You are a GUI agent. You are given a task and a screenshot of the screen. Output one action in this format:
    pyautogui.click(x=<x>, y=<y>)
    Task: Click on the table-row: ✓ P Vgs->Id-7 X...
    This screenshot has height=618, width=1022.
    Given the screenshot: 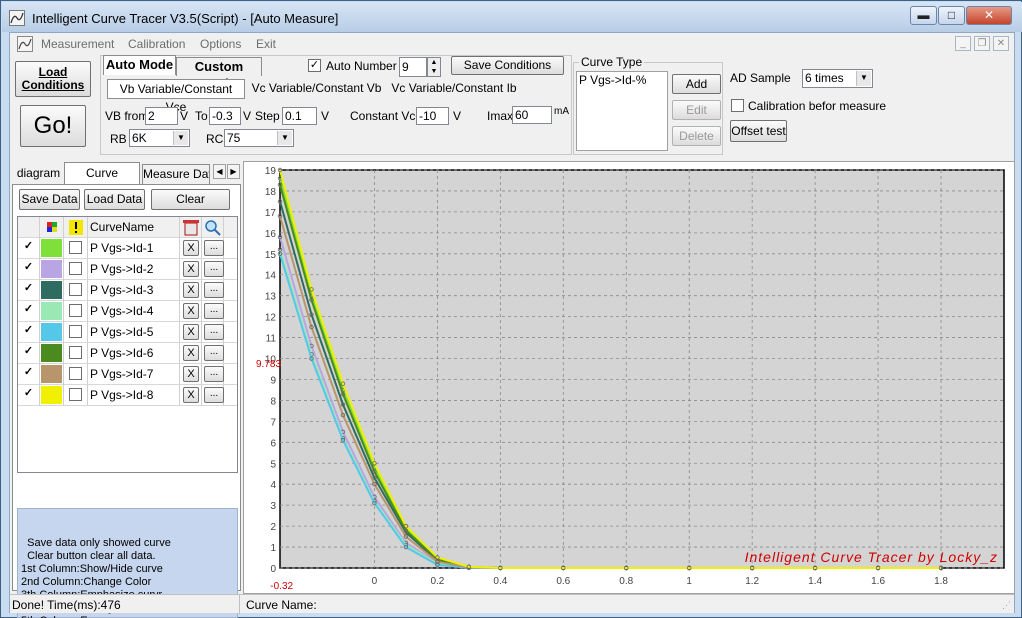 What is the action you would take?
    pyautogui.click(x=127, y=374)
    